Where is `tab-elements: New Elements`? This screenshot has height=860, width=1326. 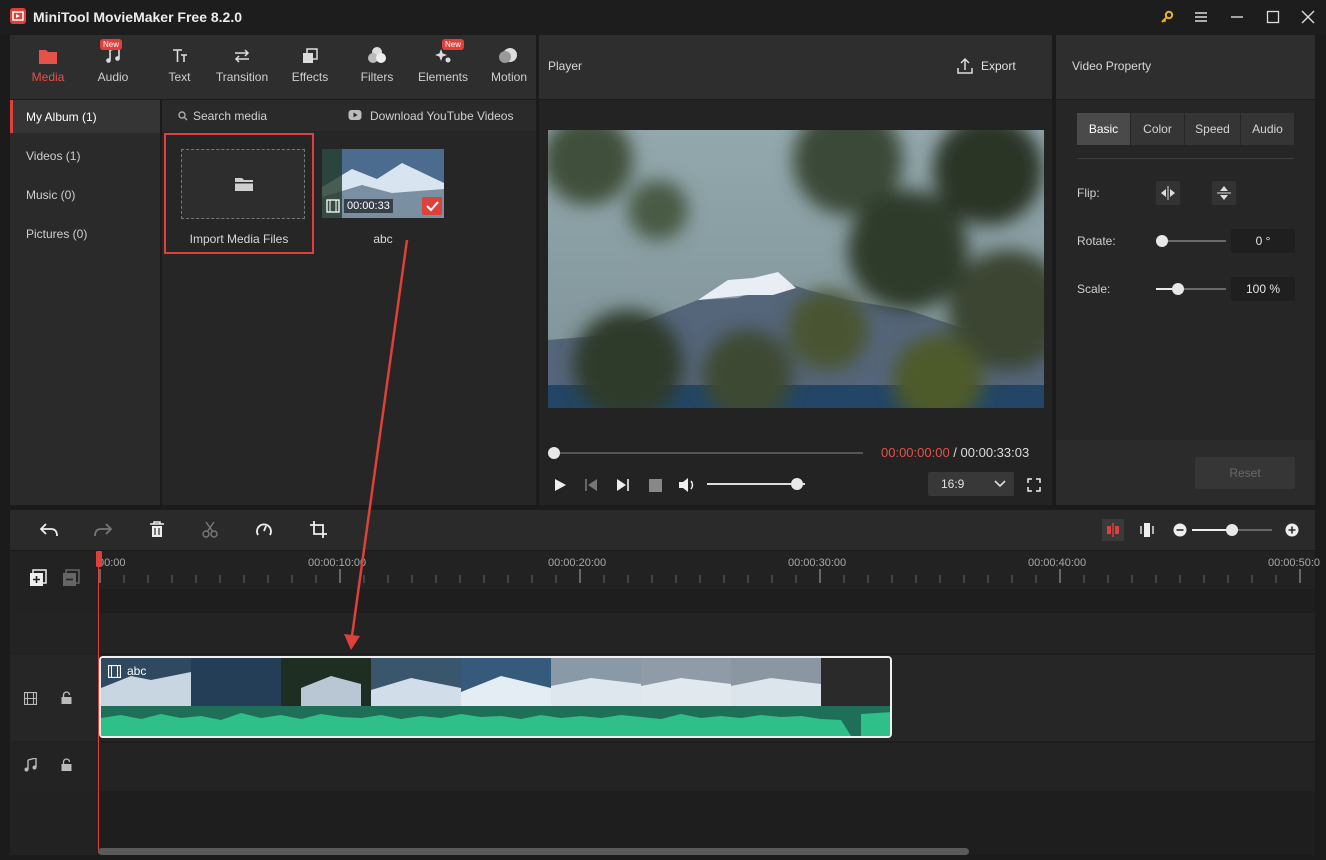 tab-elements: New Elements is located at coordinates (443, 67).